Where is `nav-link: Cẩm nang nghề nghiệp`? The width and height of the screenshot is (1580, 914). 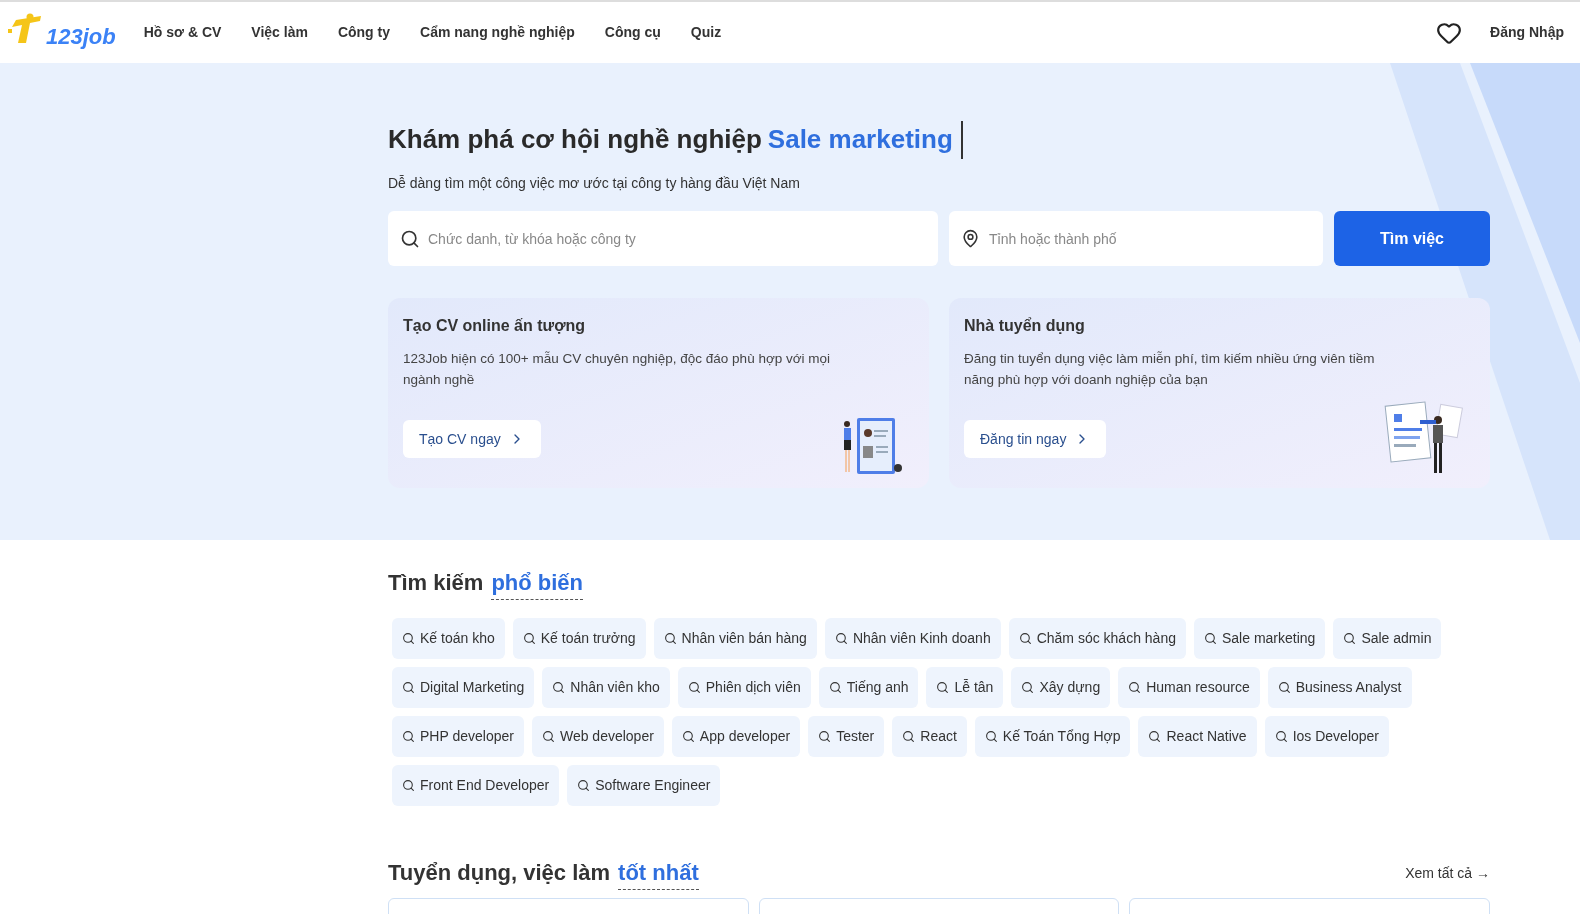
nav-link: Cẩm nang nghề nghiệp is located at coordinates (497, 32).